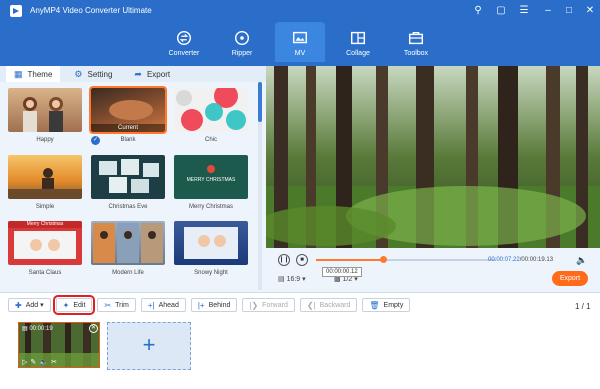 This screenshot has height=389, width=600. Describe the element at coordinates (128, 207) in the screenshot. I see `theme-christmas-eve-label: Christmas Eve` at that location.